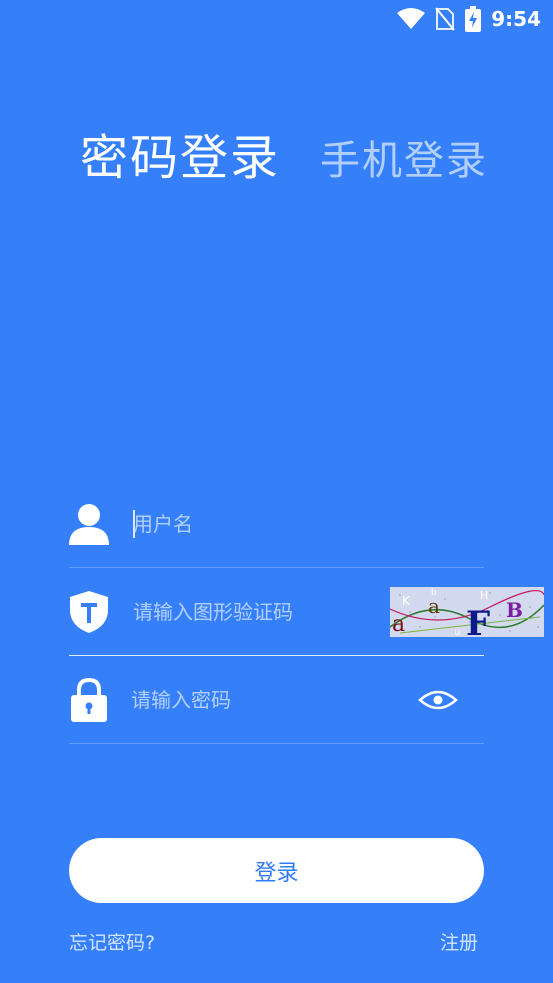 The image size is (553, 983). Describe the element at coordinates (516, 19) in the screenshot. I see `status-time: 9:54` at that location.